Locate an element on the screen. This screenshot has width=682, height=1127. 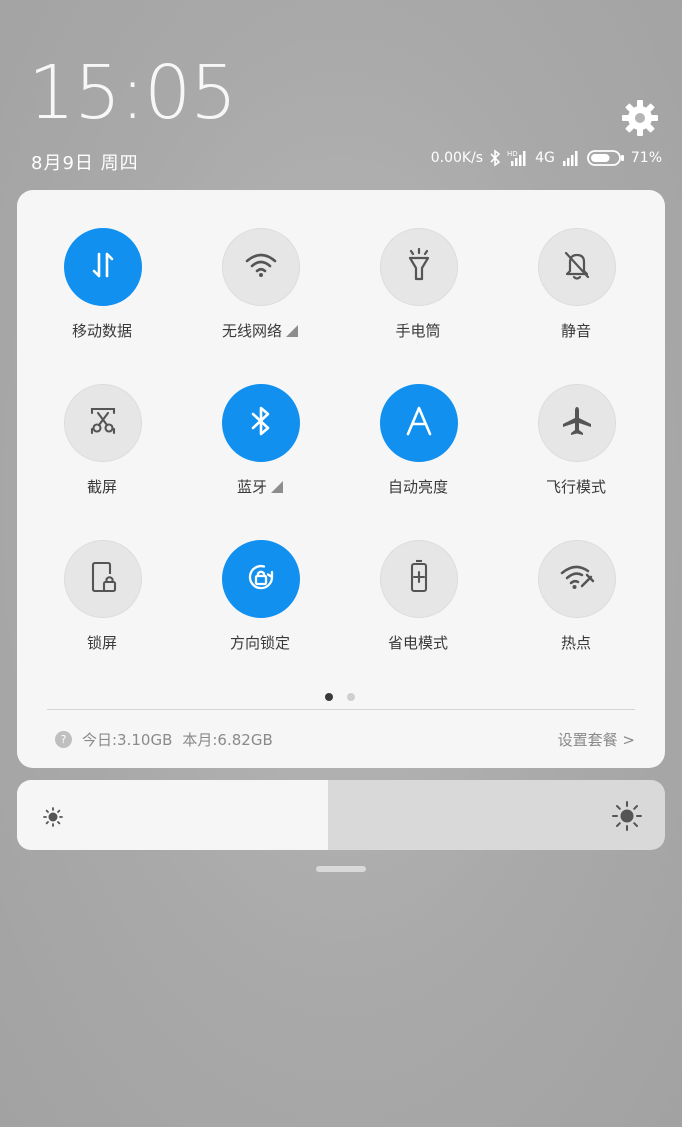
flashlight-icon is located at coordinates (419, 266).